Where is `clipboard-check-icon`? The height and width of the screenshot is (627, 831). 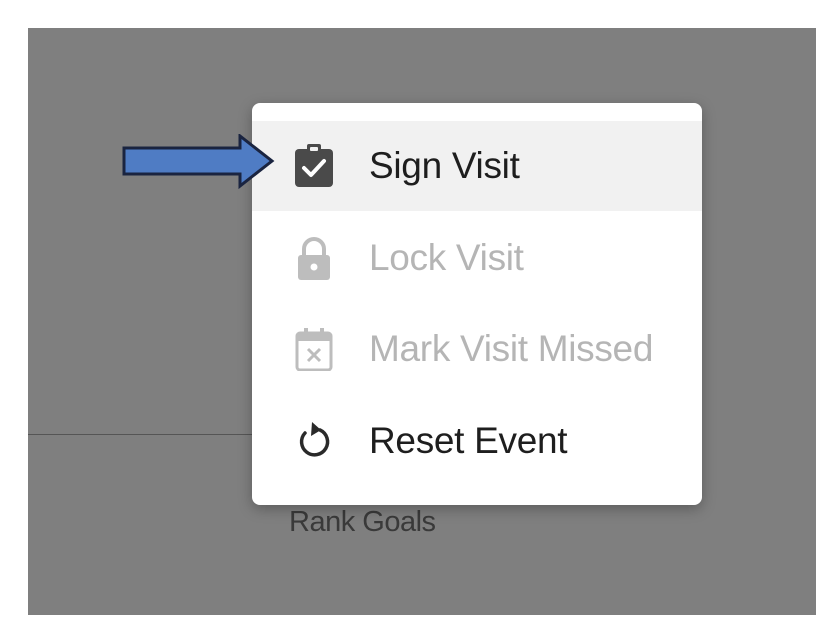 clipboard-check-icon is located at coordinates (314, 166).